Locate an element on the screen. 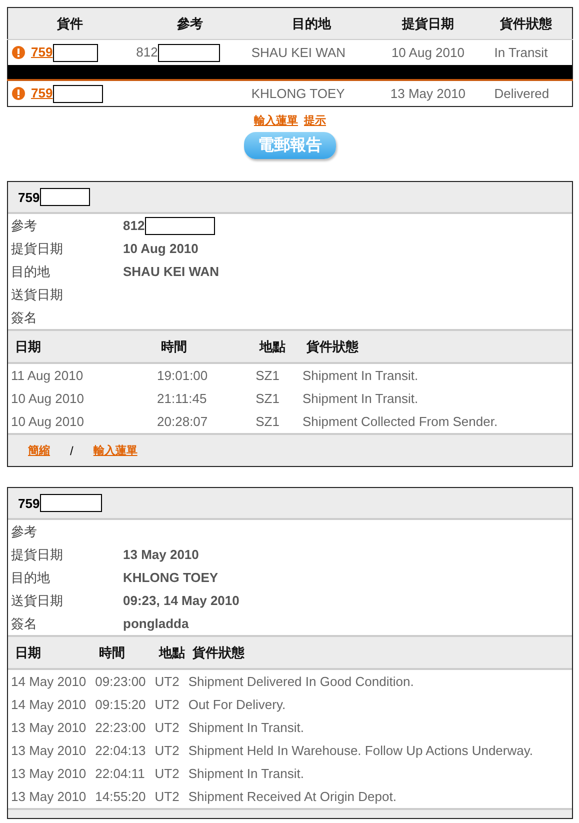 Image resolution: width=579 pixels, height=823 pixels. field-value: KHLONG TOEY is located at coordinates (170, 577).